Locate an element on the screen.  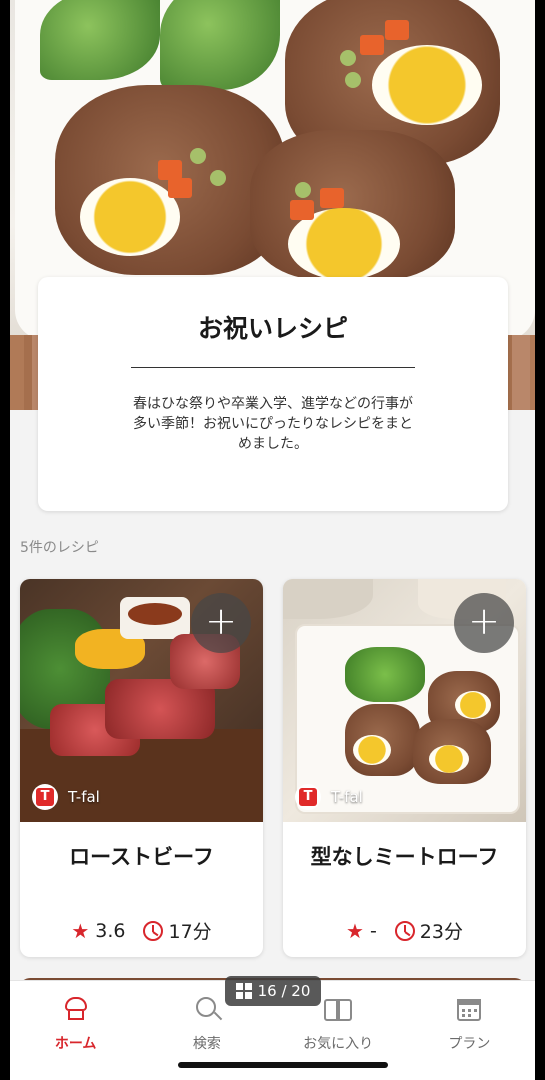
tab-plan: プラン is located at coordinates (469, 1030).